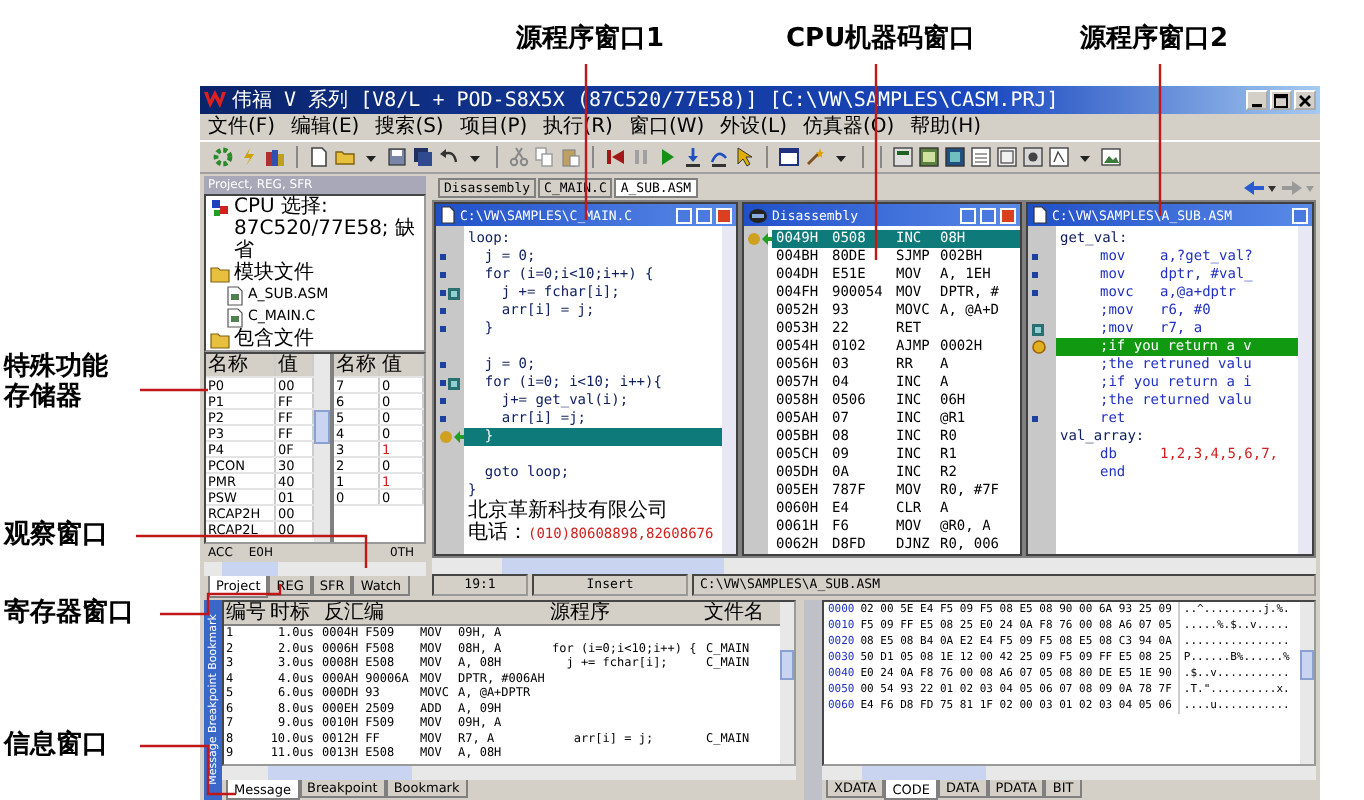 This screenshot has width=1364, height=800. What do you see at coordinates (745, 157) in the screenshot?
I see `cursor-icon` at bounding box center [745, 157].